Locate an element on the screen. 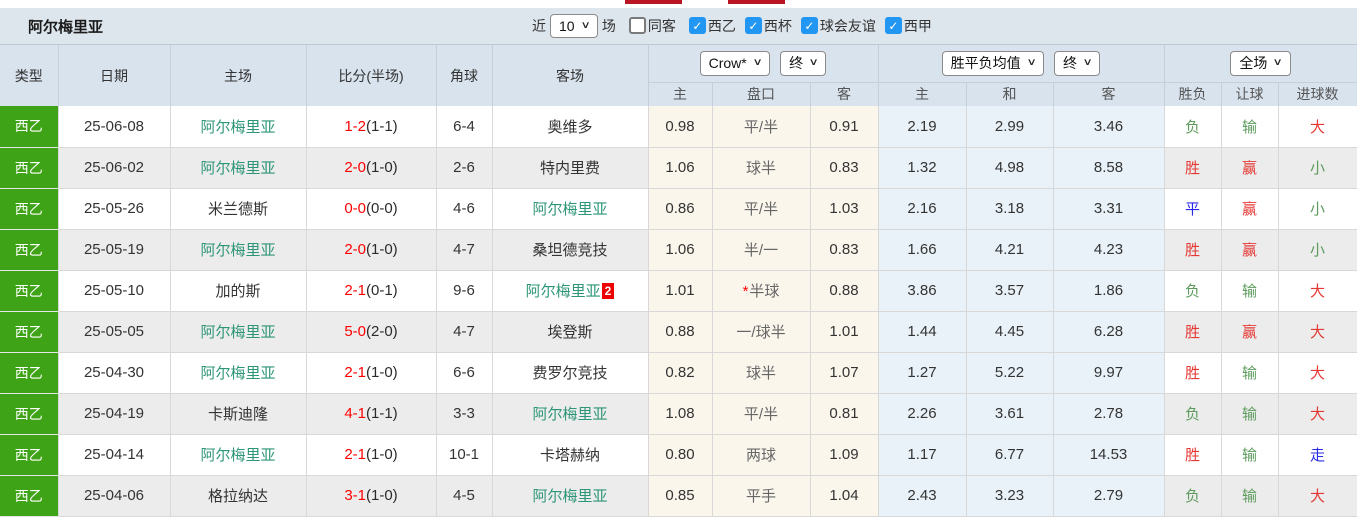 The width and height of the screenshot is (1357, 518). avg-home-cell: 2.26 is located at coordinates (922, 414).